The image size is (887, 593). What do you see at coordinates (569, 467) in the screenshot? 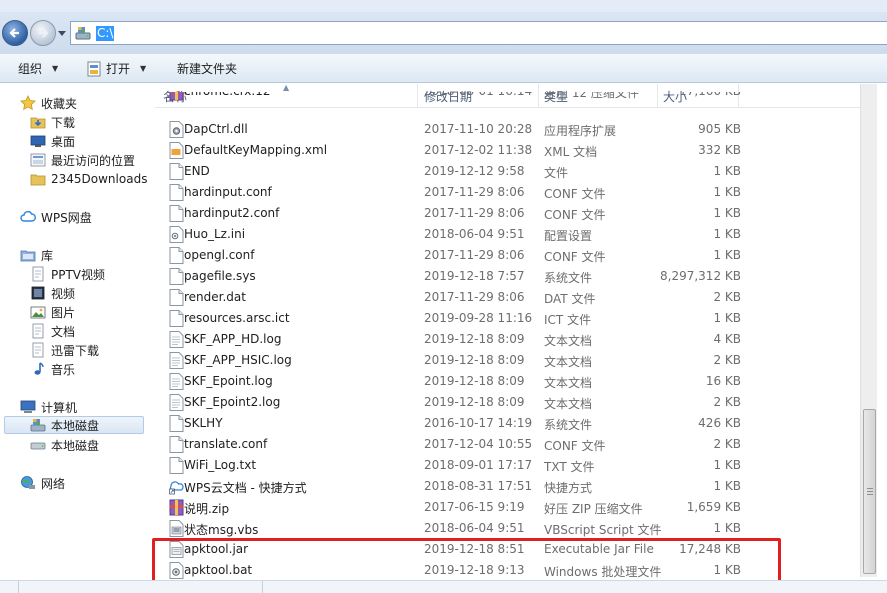
I see `file-type: TXT 文件` at bounding box center [569, 467].